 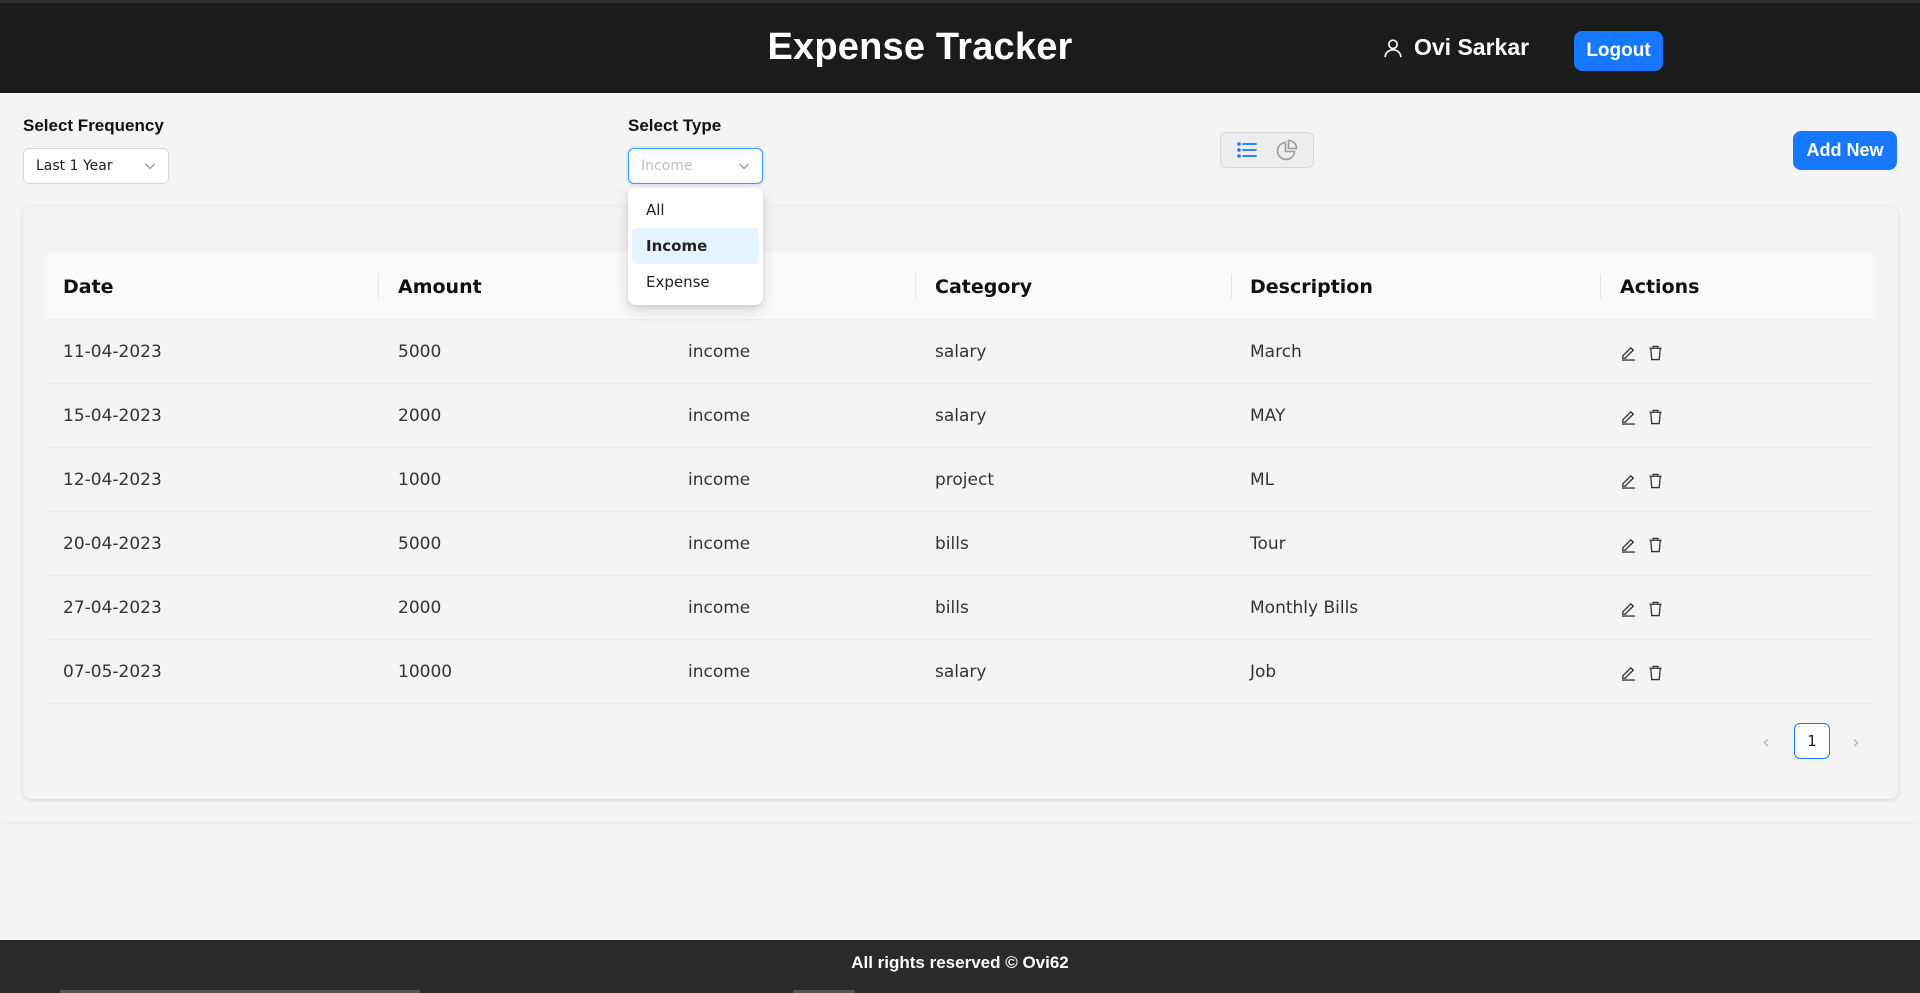 I want to click on pagination-page-button: 1, so click(x=1812, y=741).